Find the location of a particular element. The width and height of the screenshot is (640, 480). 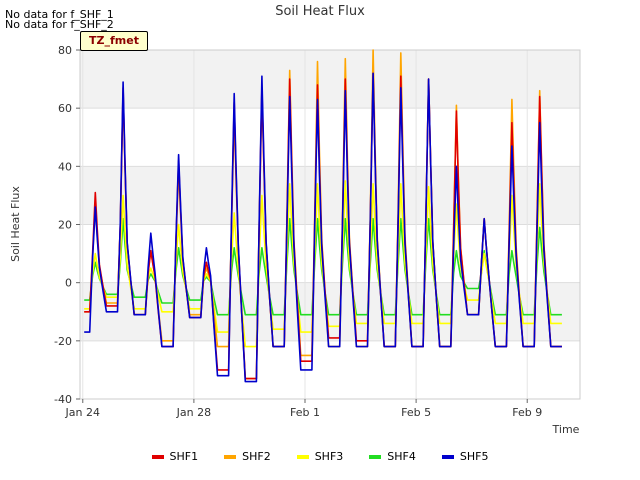

y-axis-label: Soil Heat Flux is located at coordinates (15, 224).